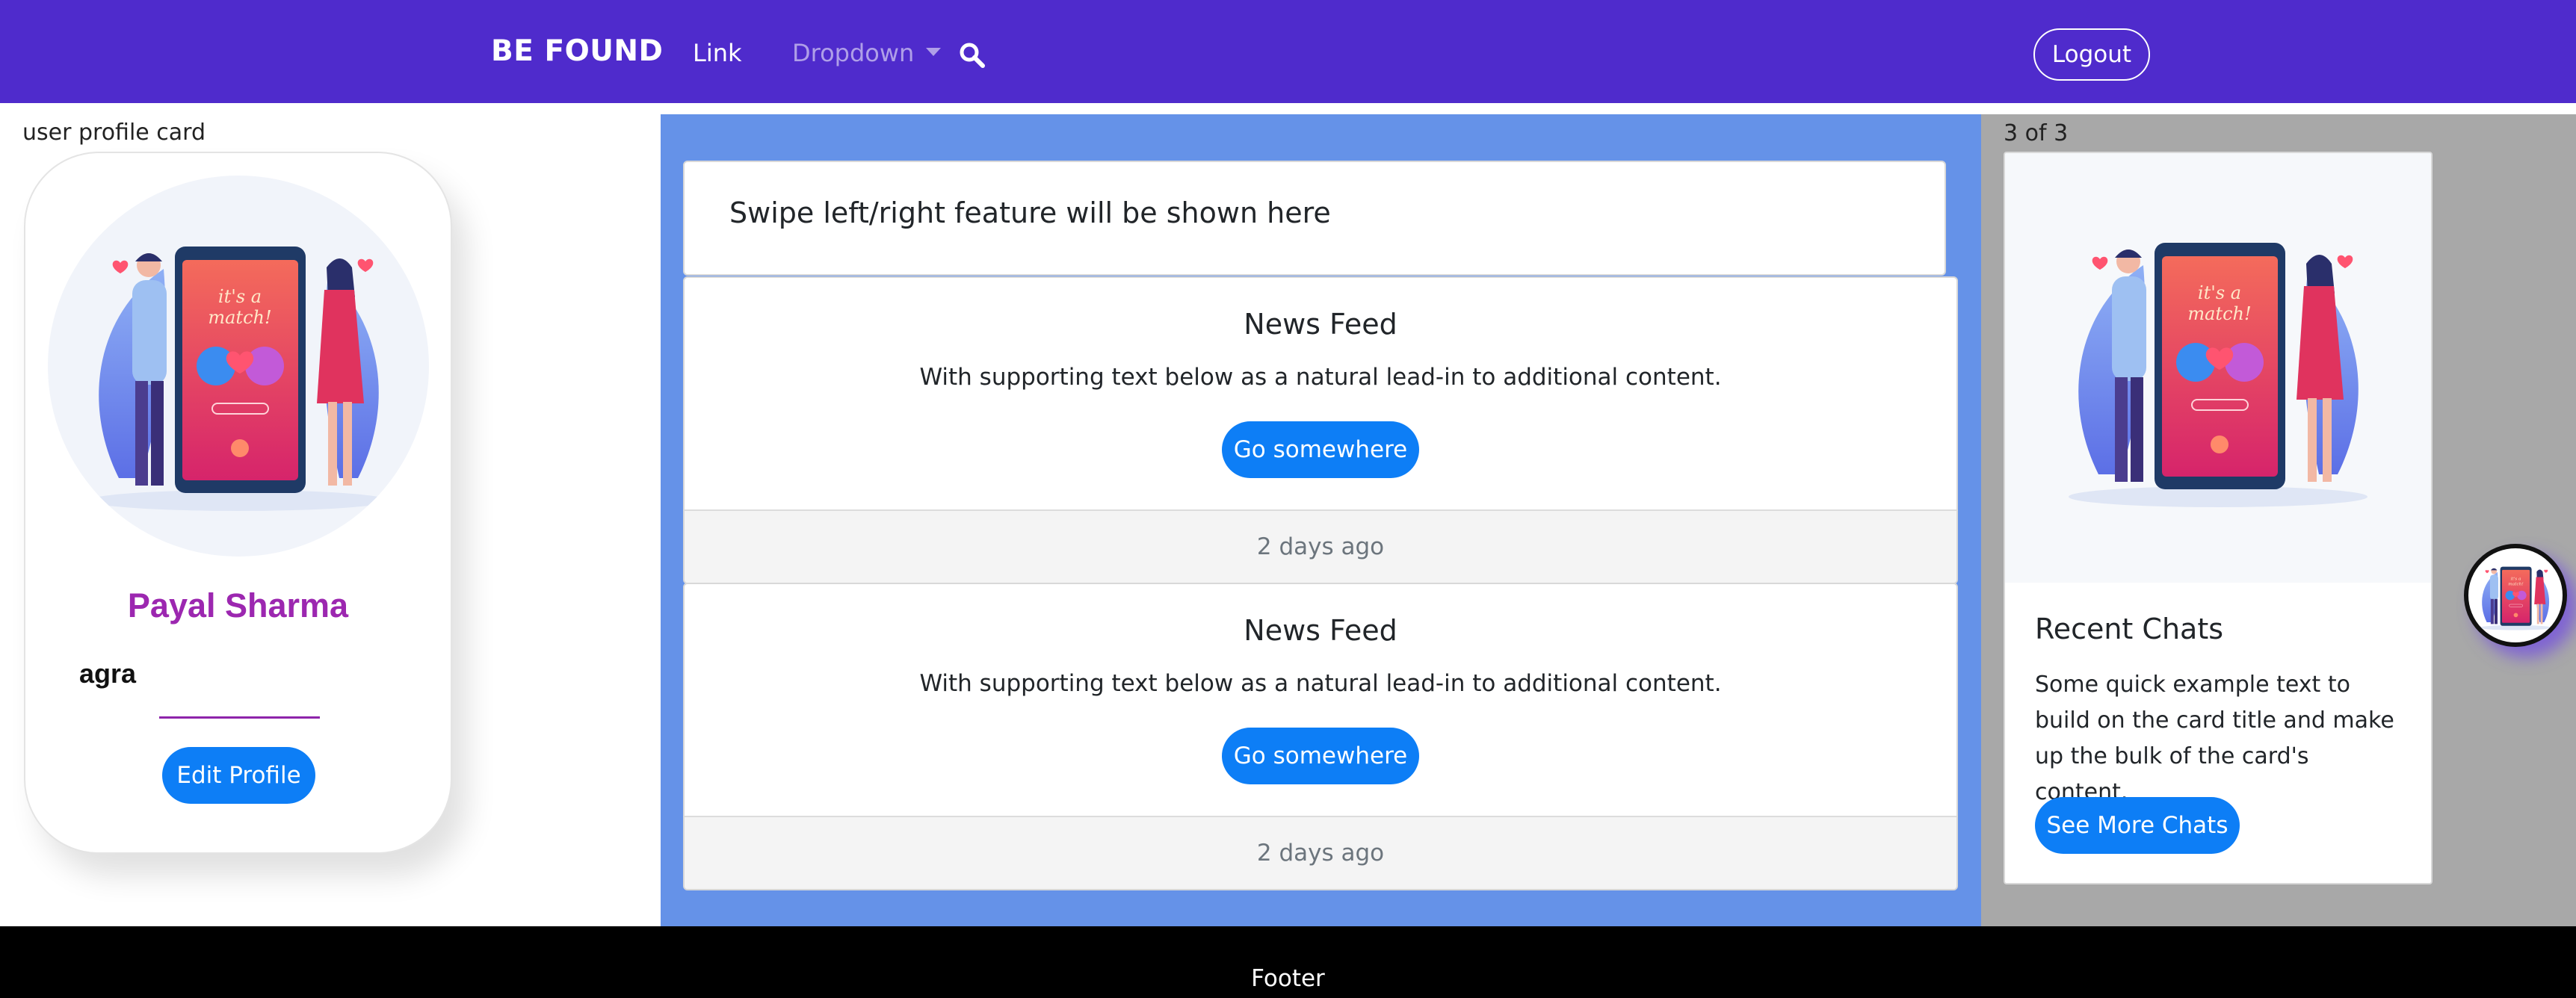  Describe the element at coordinates (1288, 978) in the screenshot. I see `footer-text: Footer` at that location.